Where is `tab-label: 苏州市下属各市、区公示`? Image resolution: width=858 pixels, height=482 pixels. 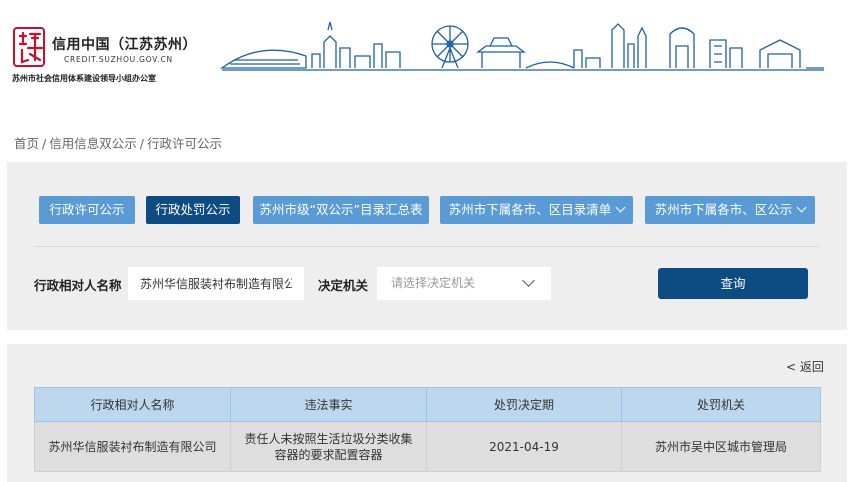 tab-label: 苏州市下属各市、区公示 is located at coordinates (723, 209).